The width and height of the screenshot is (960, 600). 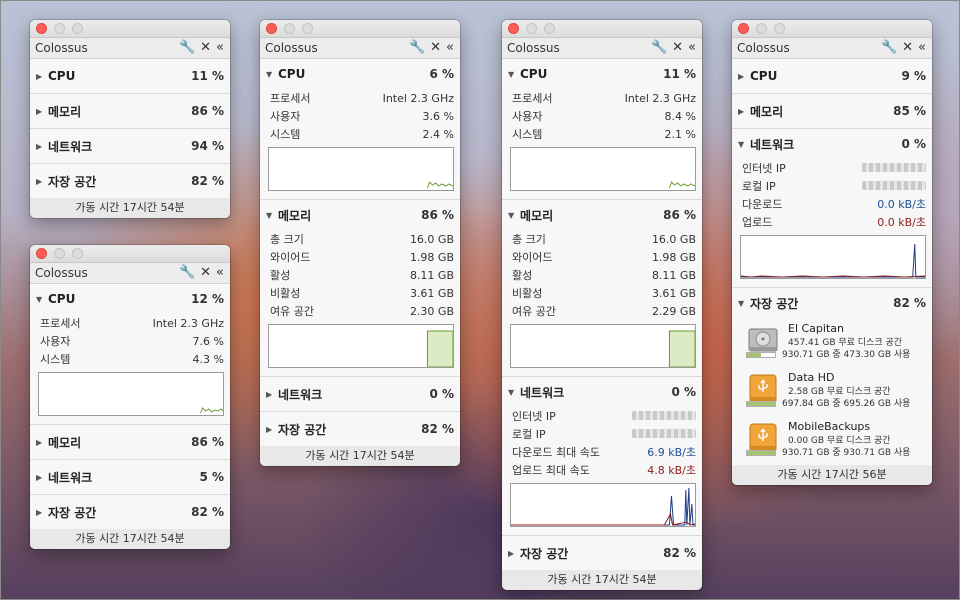 What do you see at coordinates (360, 394) in the screenshot?
I see `section-network: ▶ 네트워크 0 %` at bounding box center [360, 394].